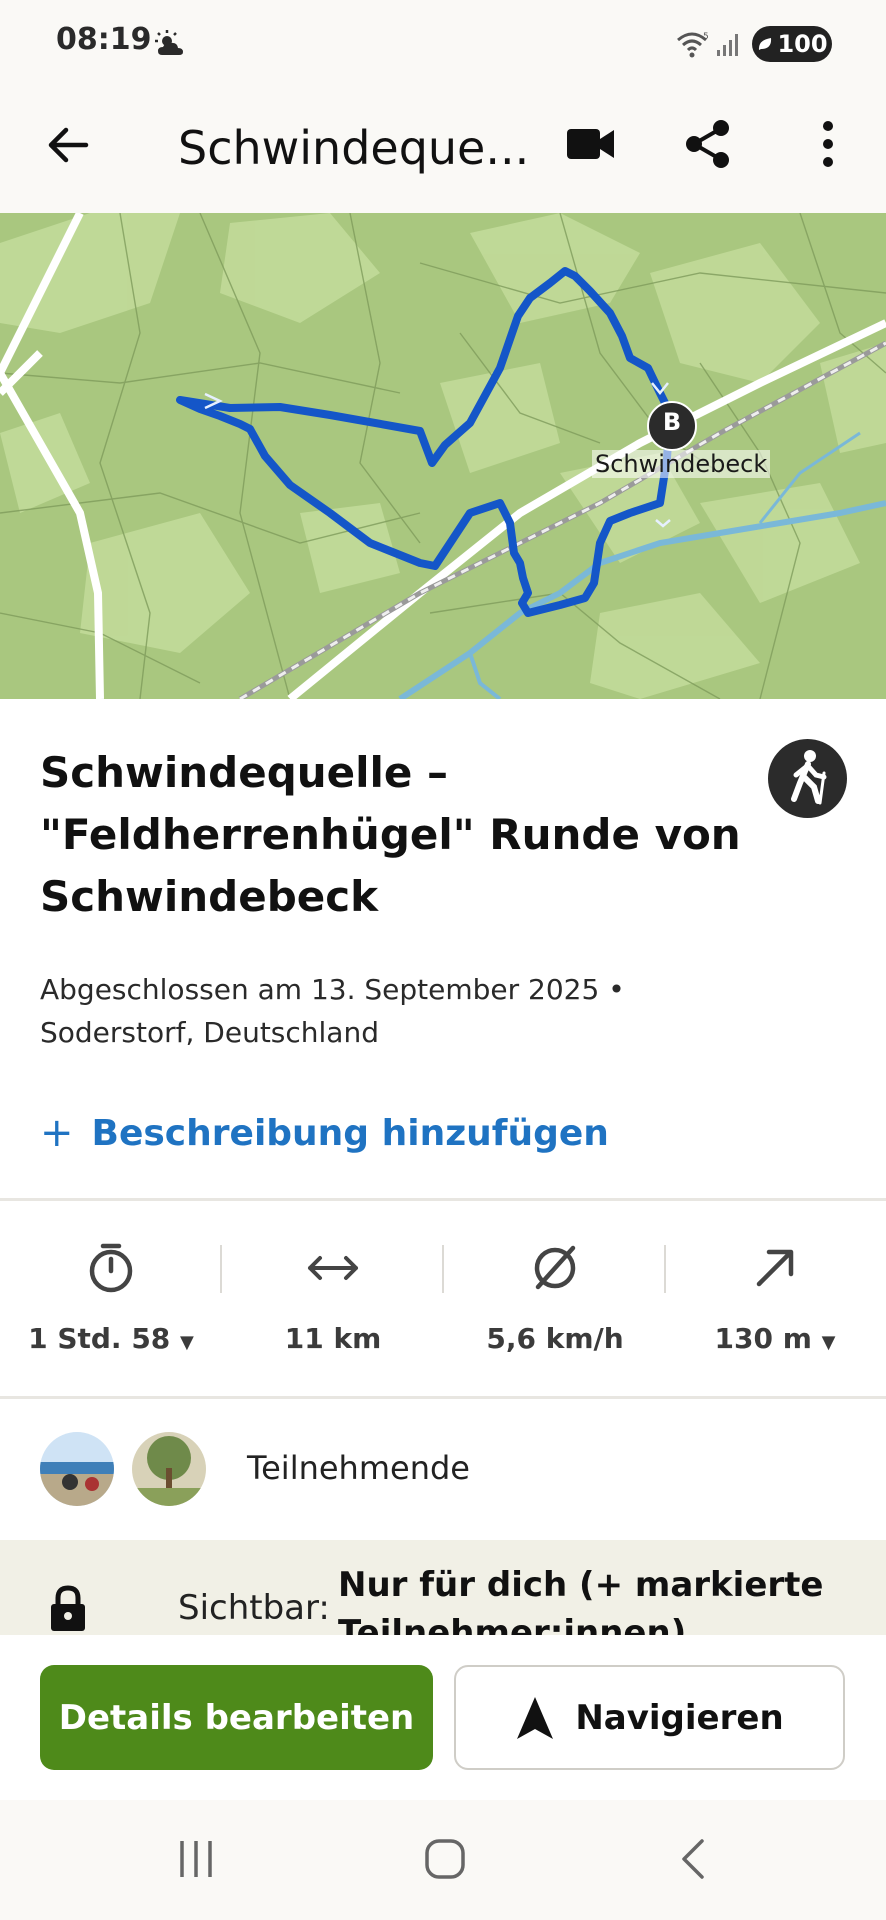 This screenshot has width=886, height=1920. What do you see at coordinates (693, 1859) in the screenshot?
I see `system-back-icon` at bounding box center [693, 1859].